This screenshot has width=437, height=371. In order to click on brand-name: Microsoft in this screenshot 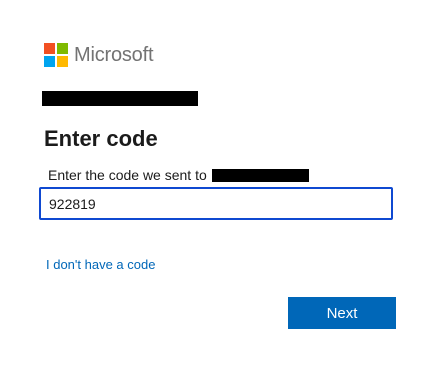, I will do `click(114, 54)`.